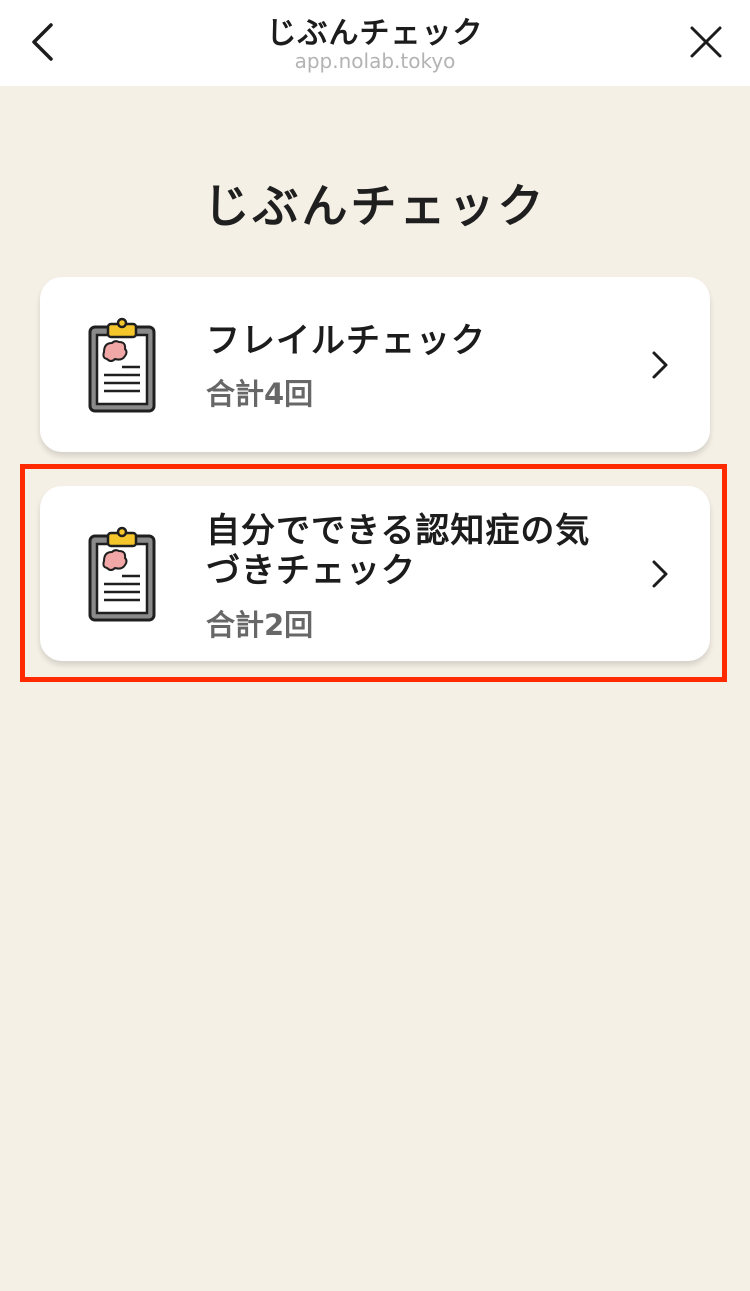 This screenshot has height=1291, width=750. What do you see at coordinates (346, 341) in the screenshot?
I see `card-title: フレイルチェック` at bounding box center [346, 341].